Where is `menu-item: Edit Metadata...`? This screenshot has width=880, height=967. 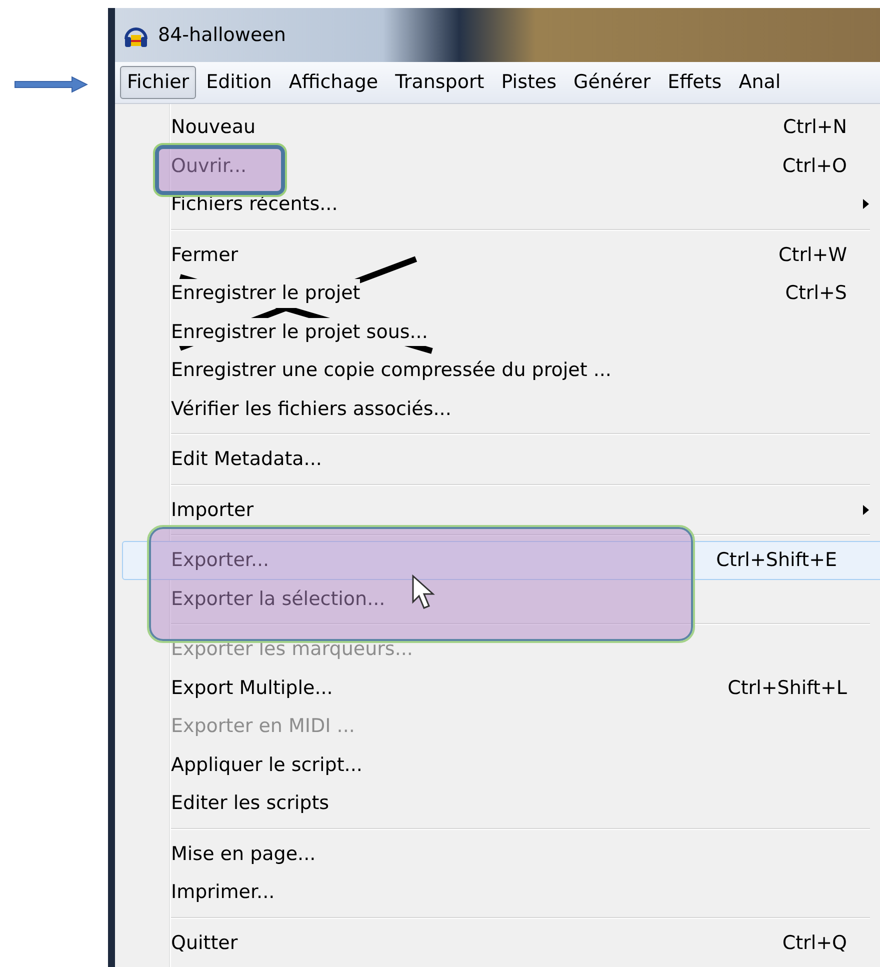 menu-item: Edit Metadata... is located at coordinates (520, 459).